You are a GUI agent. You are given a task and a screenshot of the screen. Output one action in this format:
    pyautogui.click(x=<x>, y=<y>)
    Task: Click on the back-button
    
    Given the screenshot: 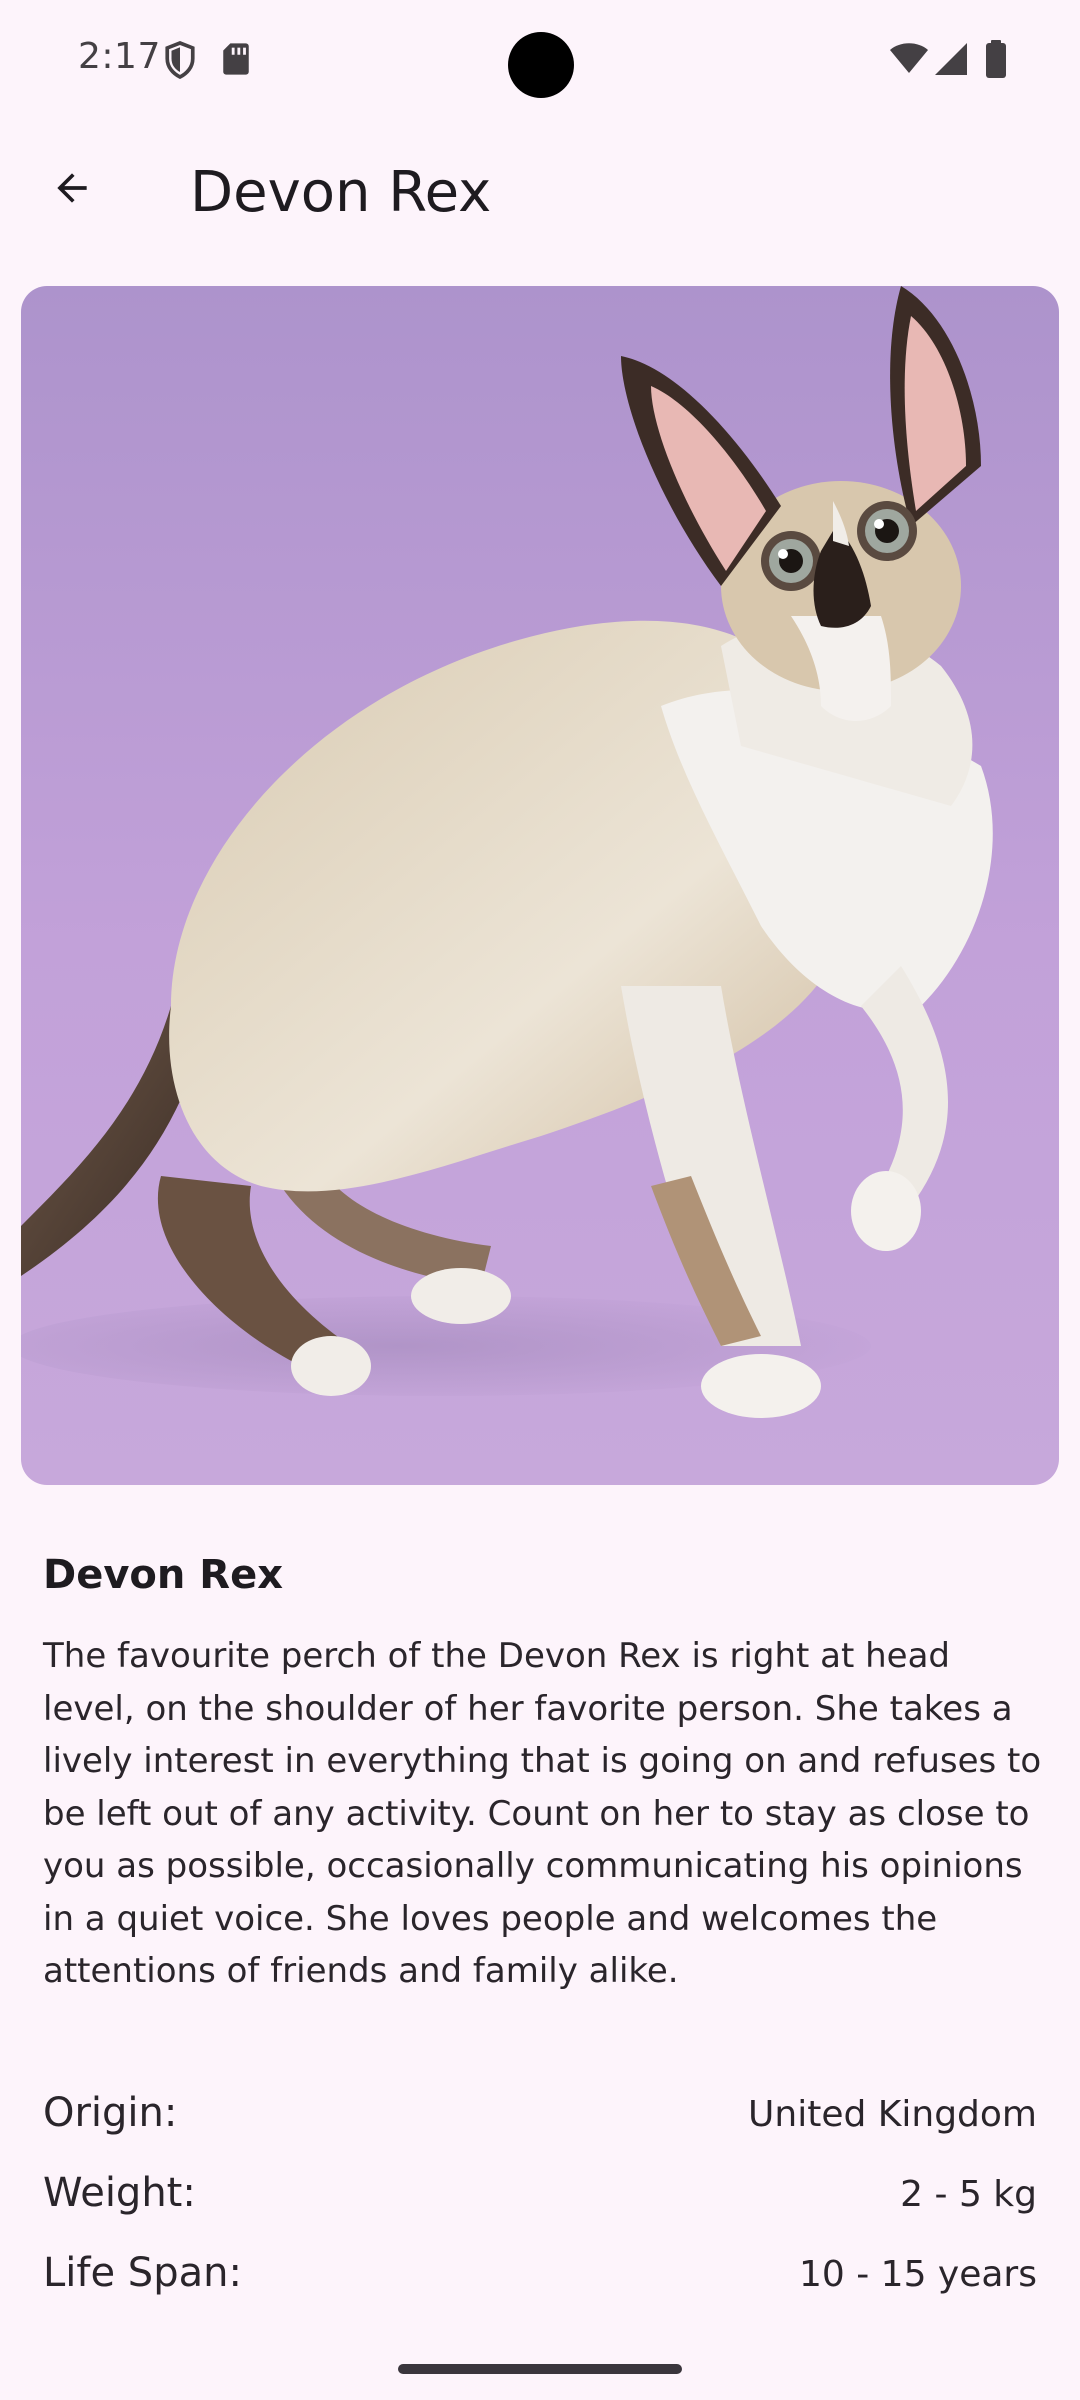 What is the action you would take?
    pyautogui.click(x=72, y=188)
    